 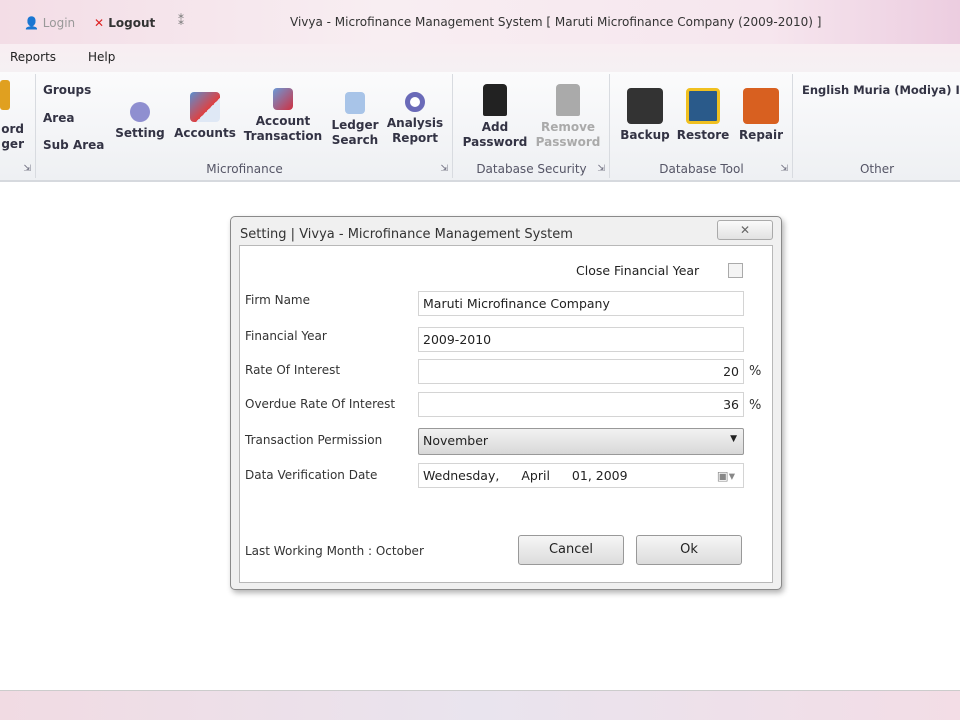 I want to click on analysis-icon, so click(x=415, y=102).